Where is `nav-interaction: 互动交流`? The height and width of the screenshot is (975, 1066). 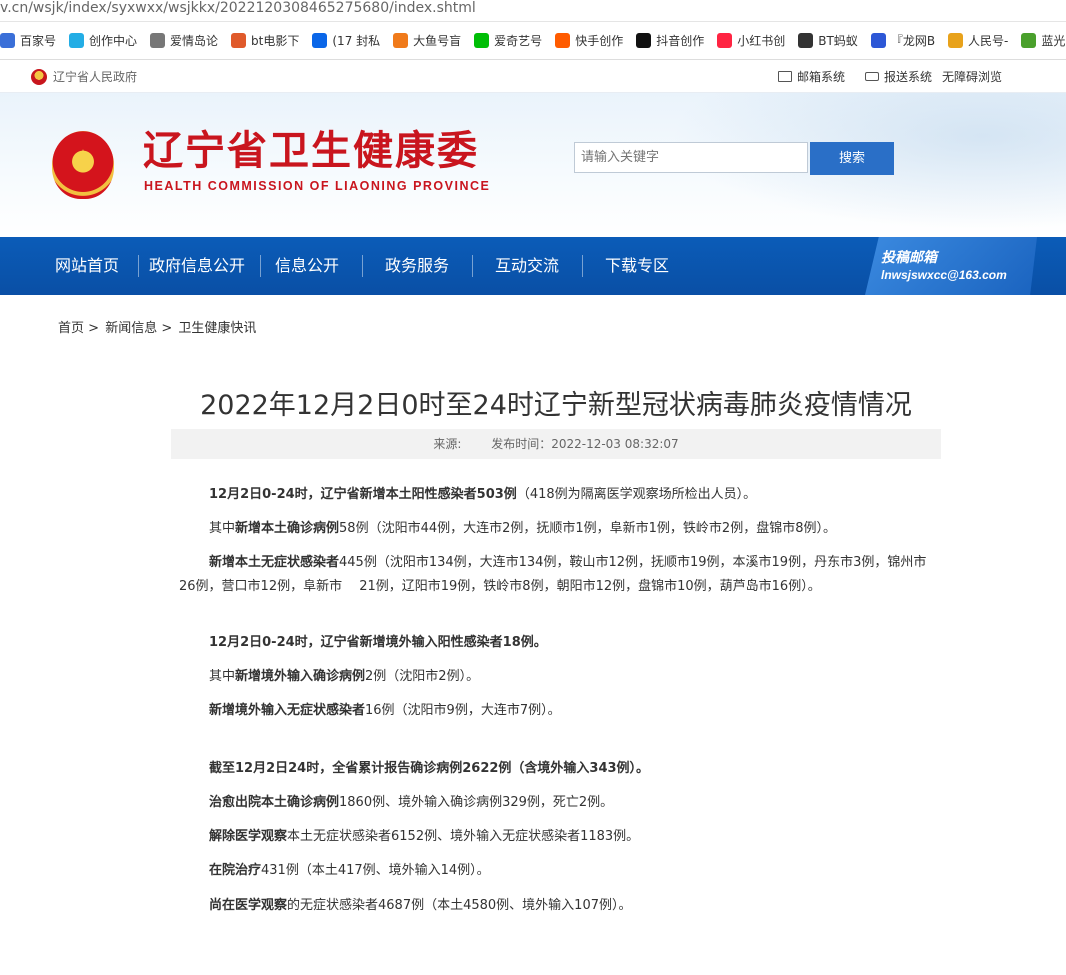
nav-interaction: 互动交流 is located at coordinates (527, 266).